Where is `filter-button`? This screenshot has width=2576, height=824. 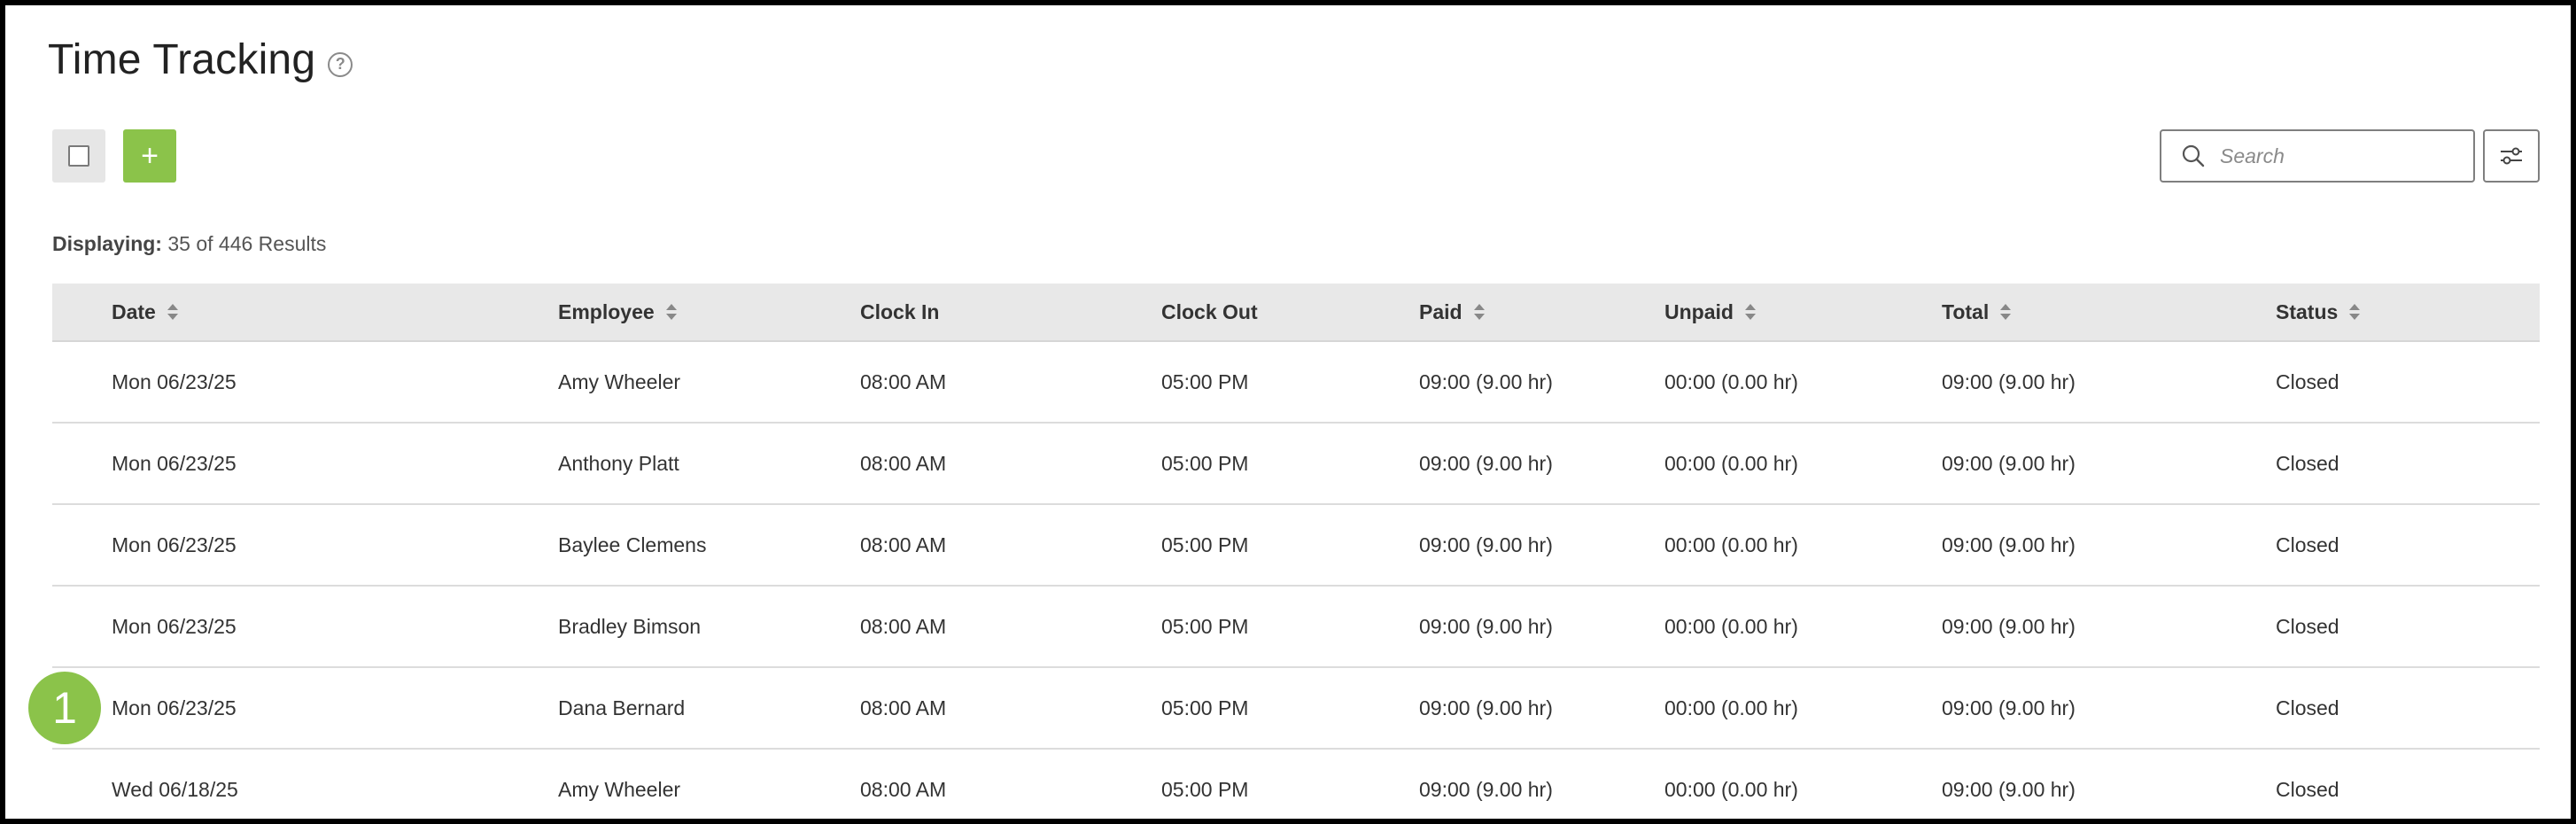 filter-button is located at coordinates (2511, 156).